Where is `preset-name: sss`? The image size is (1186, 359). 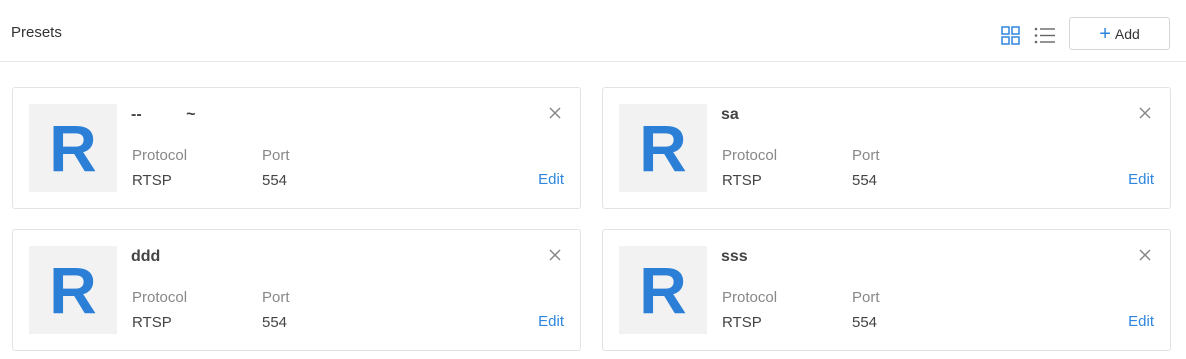
preset-name: sss is located at coordinates (734, 256).